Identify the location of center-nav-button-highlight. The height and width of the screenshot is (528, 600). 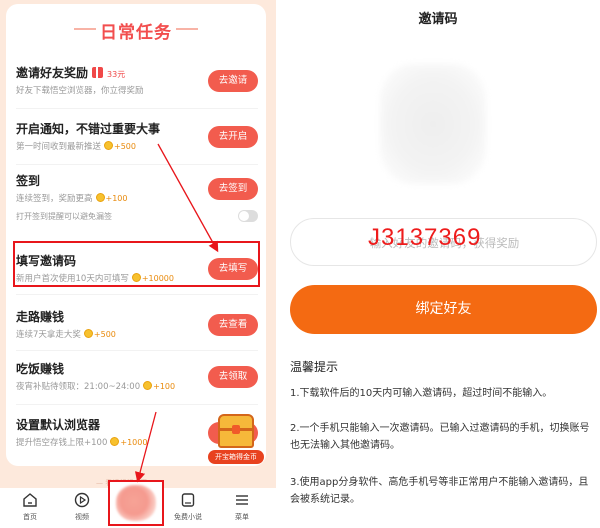
(136, 503).